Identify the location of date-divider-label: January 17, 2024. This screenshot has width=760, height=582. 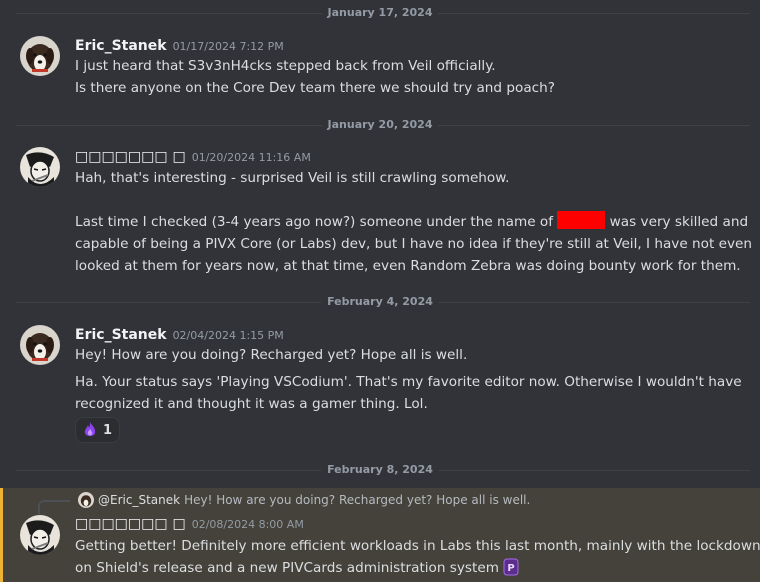
(380, 12).